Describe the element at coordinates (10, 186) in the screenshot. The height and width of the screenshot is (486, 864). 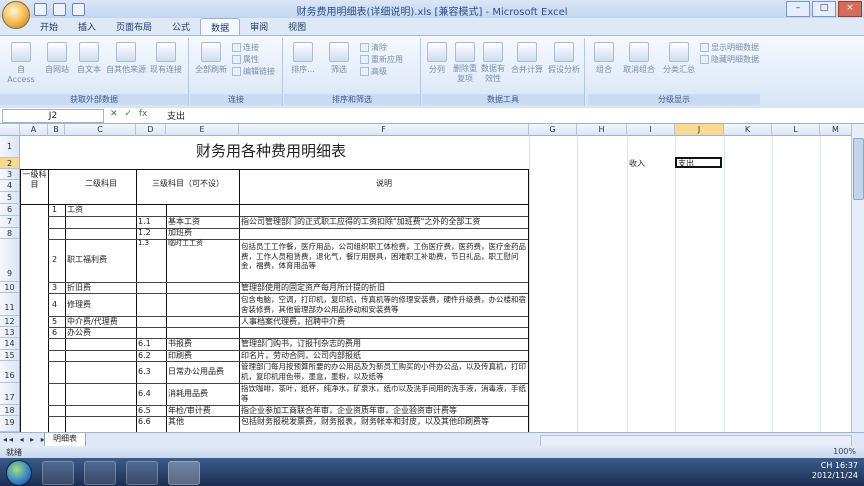
I see `row-header-4: 4` at that location.